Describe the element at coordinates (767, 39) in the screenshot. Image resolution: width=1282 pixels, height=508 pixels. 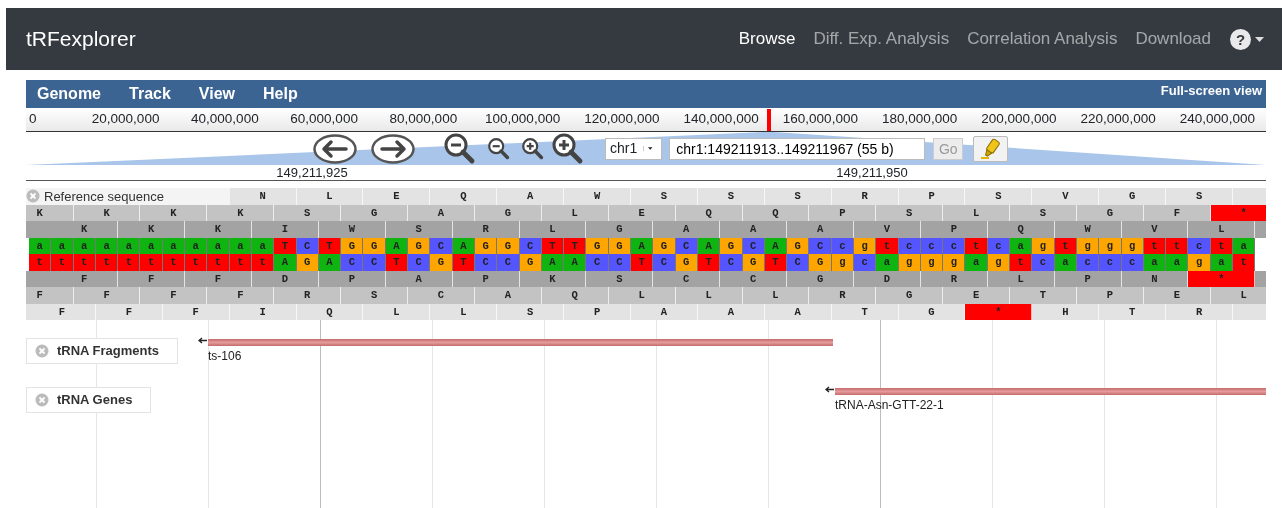
I see `nav-link: Browse` at that location.